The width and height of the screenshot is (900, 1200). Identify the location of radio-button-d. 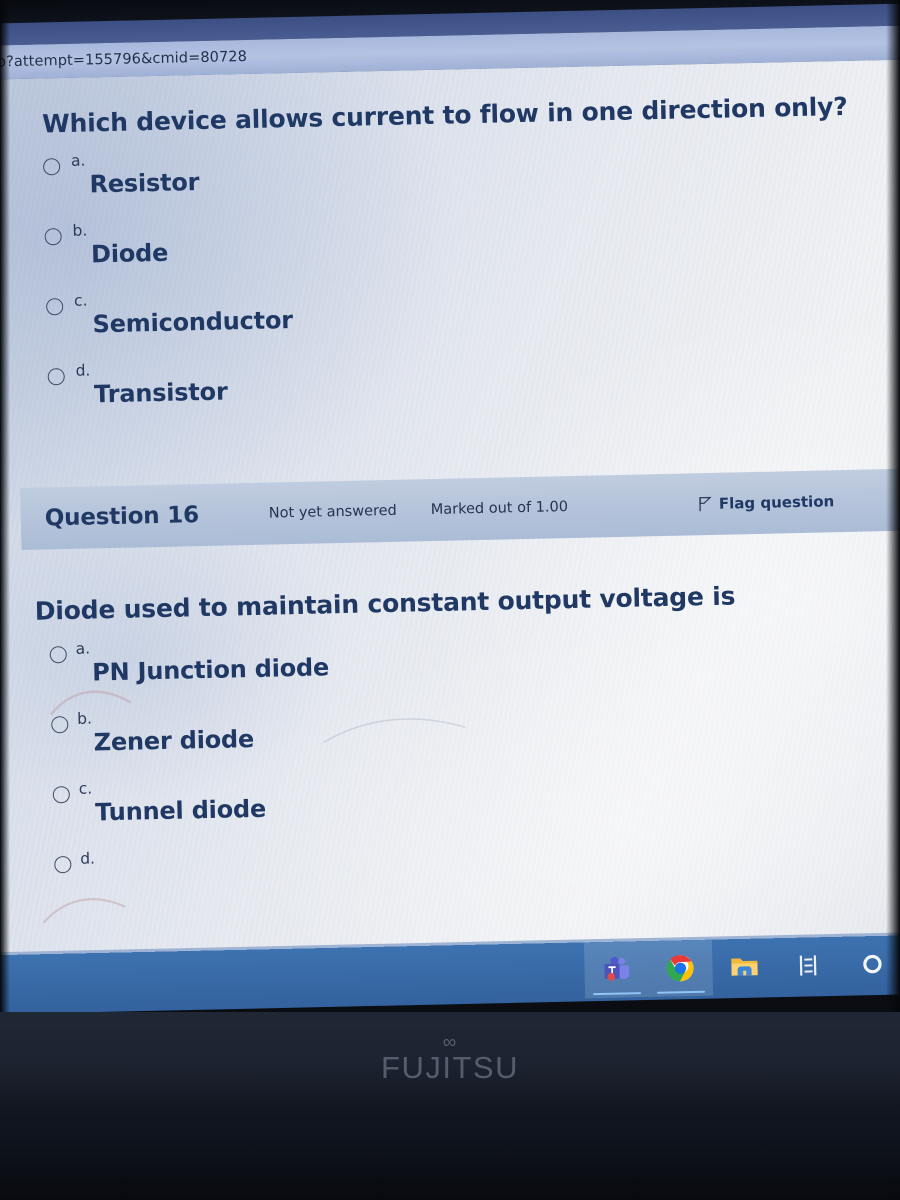
(56, 377).